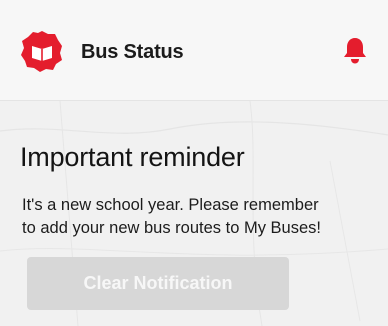 Image resolution: width=388 pixels, height=326 pixels. Describe the element at coordinates (171, 228) in the screenshot. I see `notification-message-line: to add your new bus routes to My Buses!` at that location.